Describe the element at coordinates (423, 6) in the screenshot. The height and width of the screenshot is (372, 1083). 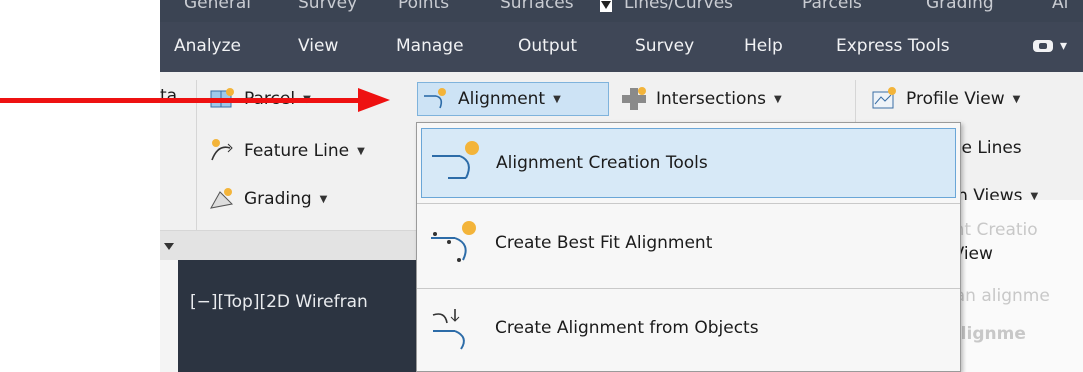
I see `tab-points: Points` at that location.